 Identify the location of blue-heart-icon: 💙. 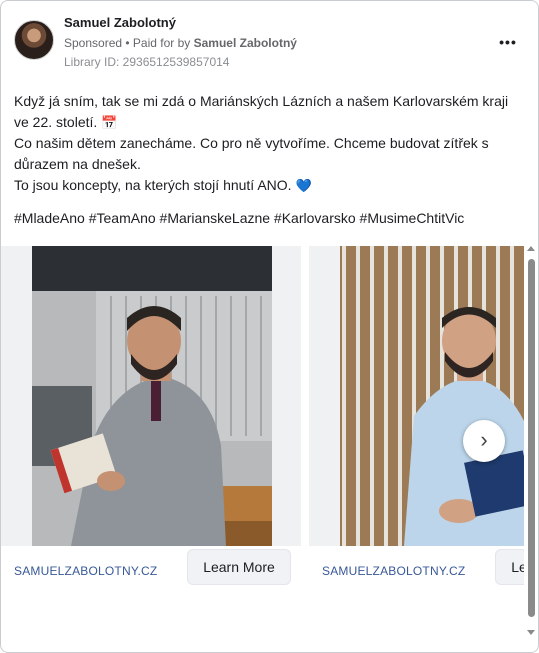
(303, 185).